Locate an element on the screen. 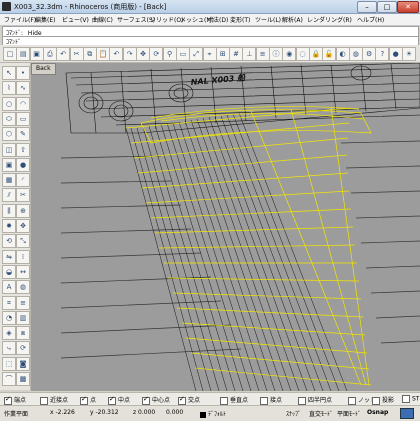 Image resolution: width=420 pixels, height=421 pixels. four-view-icon: ⊞ is located at coordinates (222, 54).